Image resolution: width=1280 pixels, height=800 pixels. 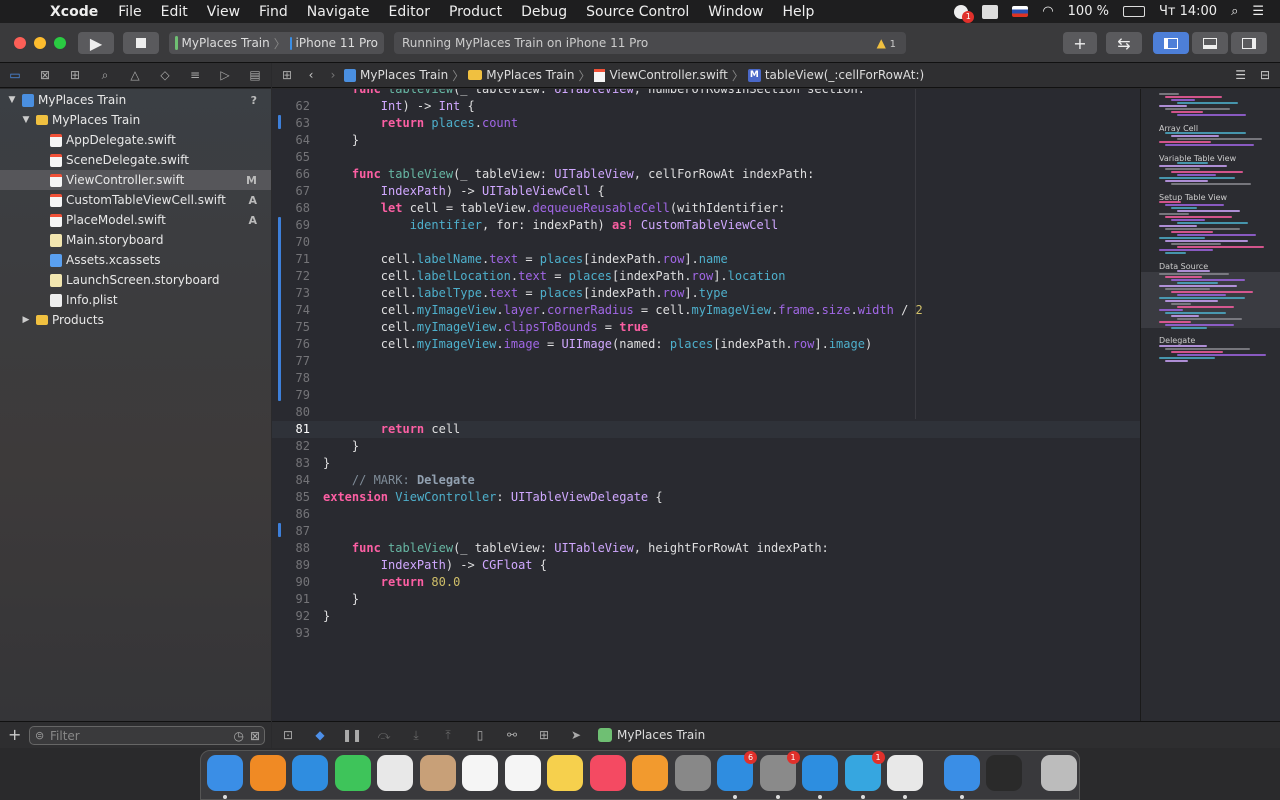 What do you see at coordinates (799, 12) in the screenshot?
I see `menu-help: Help` at bounding box center [799, 12].